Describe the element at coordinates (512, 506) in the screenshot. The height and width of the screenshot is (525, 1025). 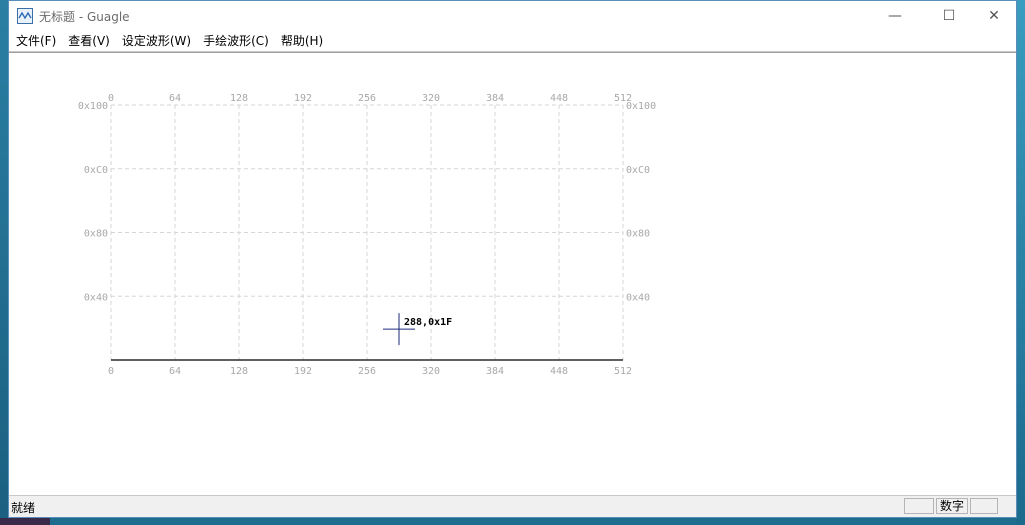
I see `status-bar: 就绪 数字` at that location.